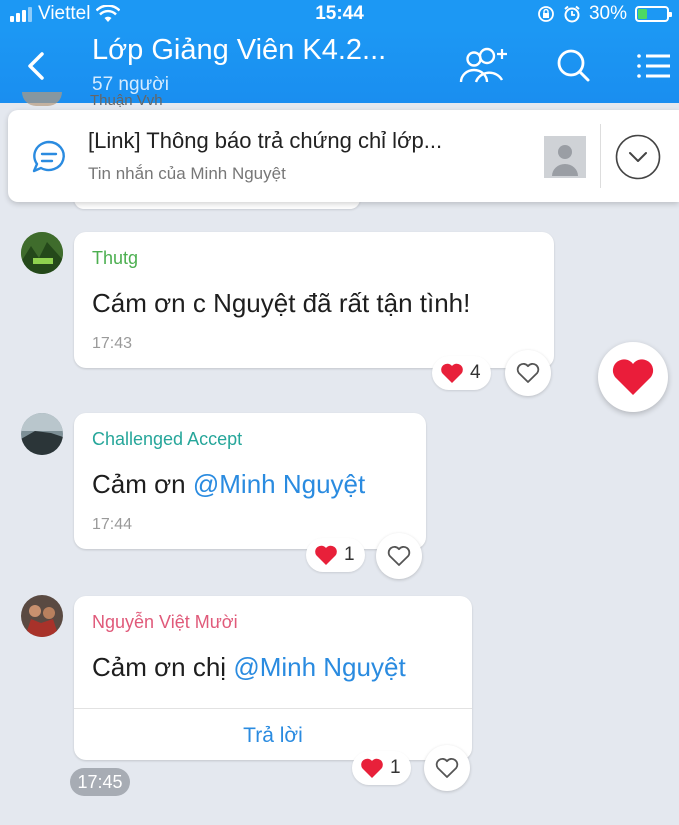 This screenshot has width=679, height=825. I want to click on pinned-subtitle: Tin nhắn của Minh Nguyệt, so click(187, 173).